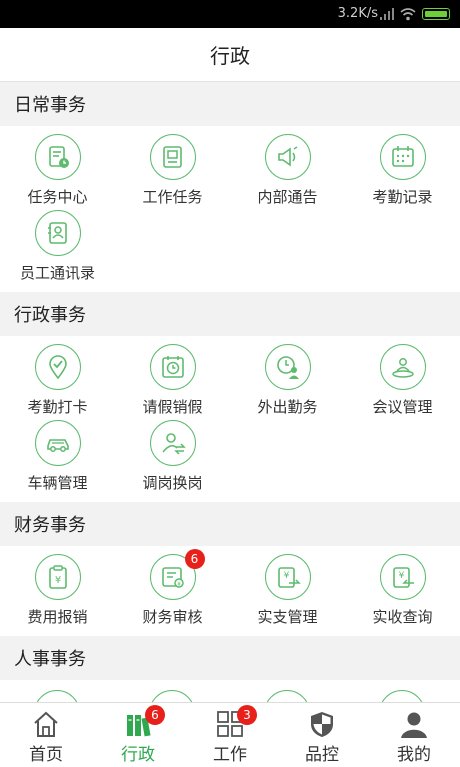 This screenshot has width=460, height=767. Describe the element at coordinates (57, 483) in the screenshot. I see `menu-item-label: 车辆管理` at that location.